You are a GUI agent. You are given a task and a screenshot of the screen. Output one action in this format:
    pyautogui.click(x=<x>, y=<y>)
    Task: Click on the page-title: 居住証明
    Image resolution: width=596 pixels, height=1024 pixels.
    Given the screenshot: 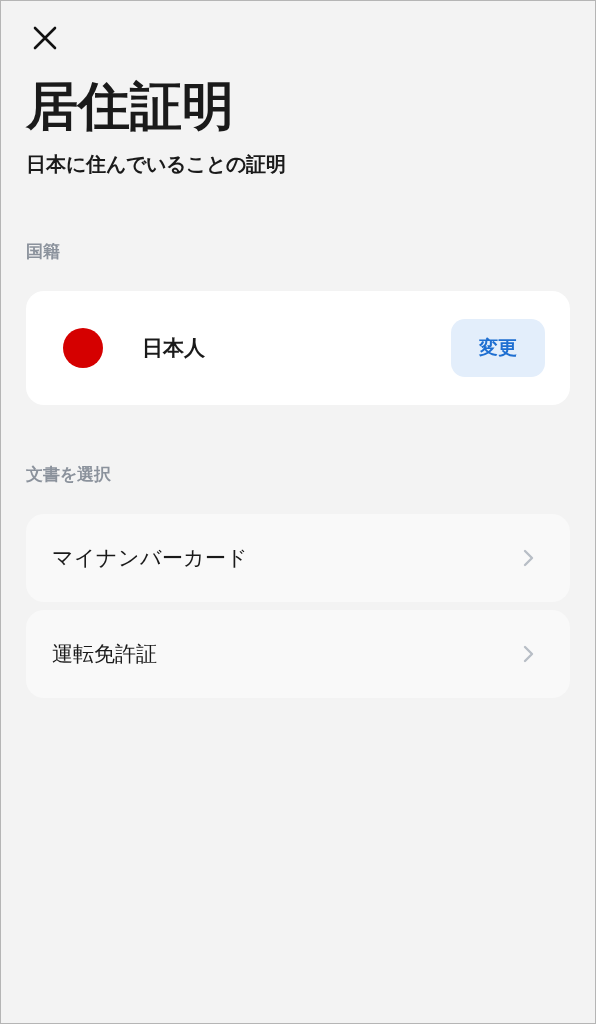 What is the action you would take?
    pyautogui.click(x=130, y=106)
    